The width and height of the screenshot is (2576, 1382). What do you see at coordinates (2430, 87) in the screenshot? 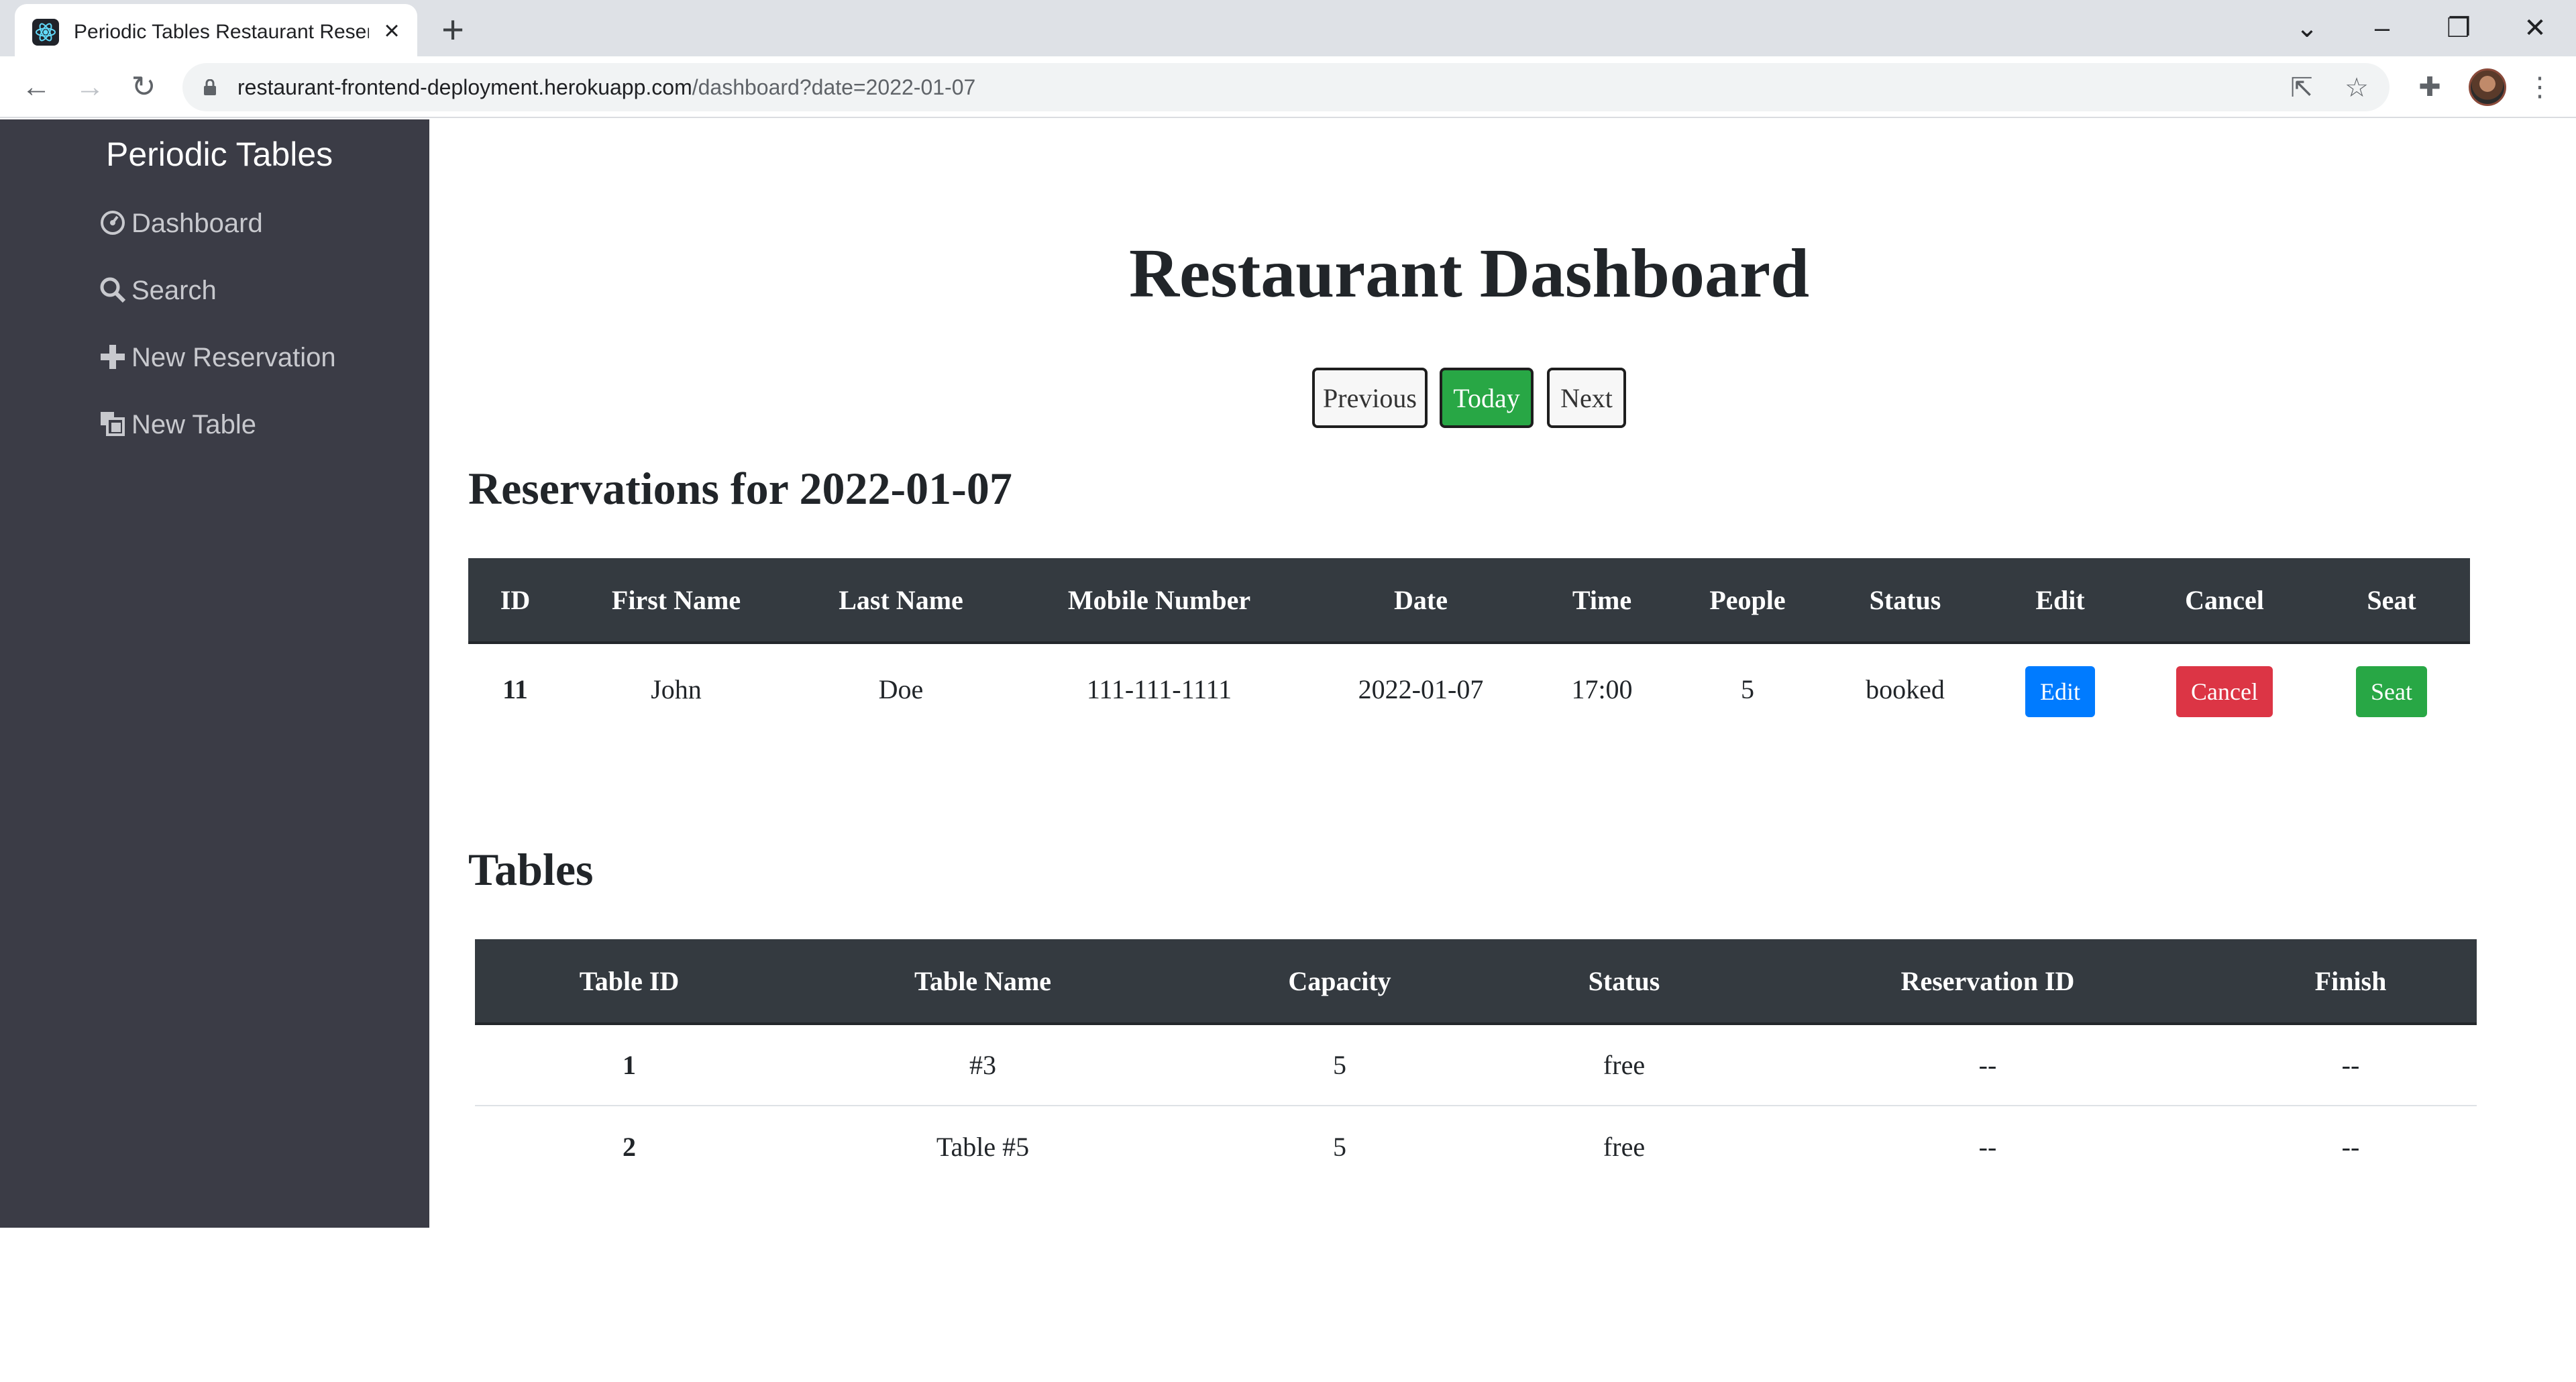
I see `extensions-puzzle-icon: ✚` at bounding box center [2430, 87].